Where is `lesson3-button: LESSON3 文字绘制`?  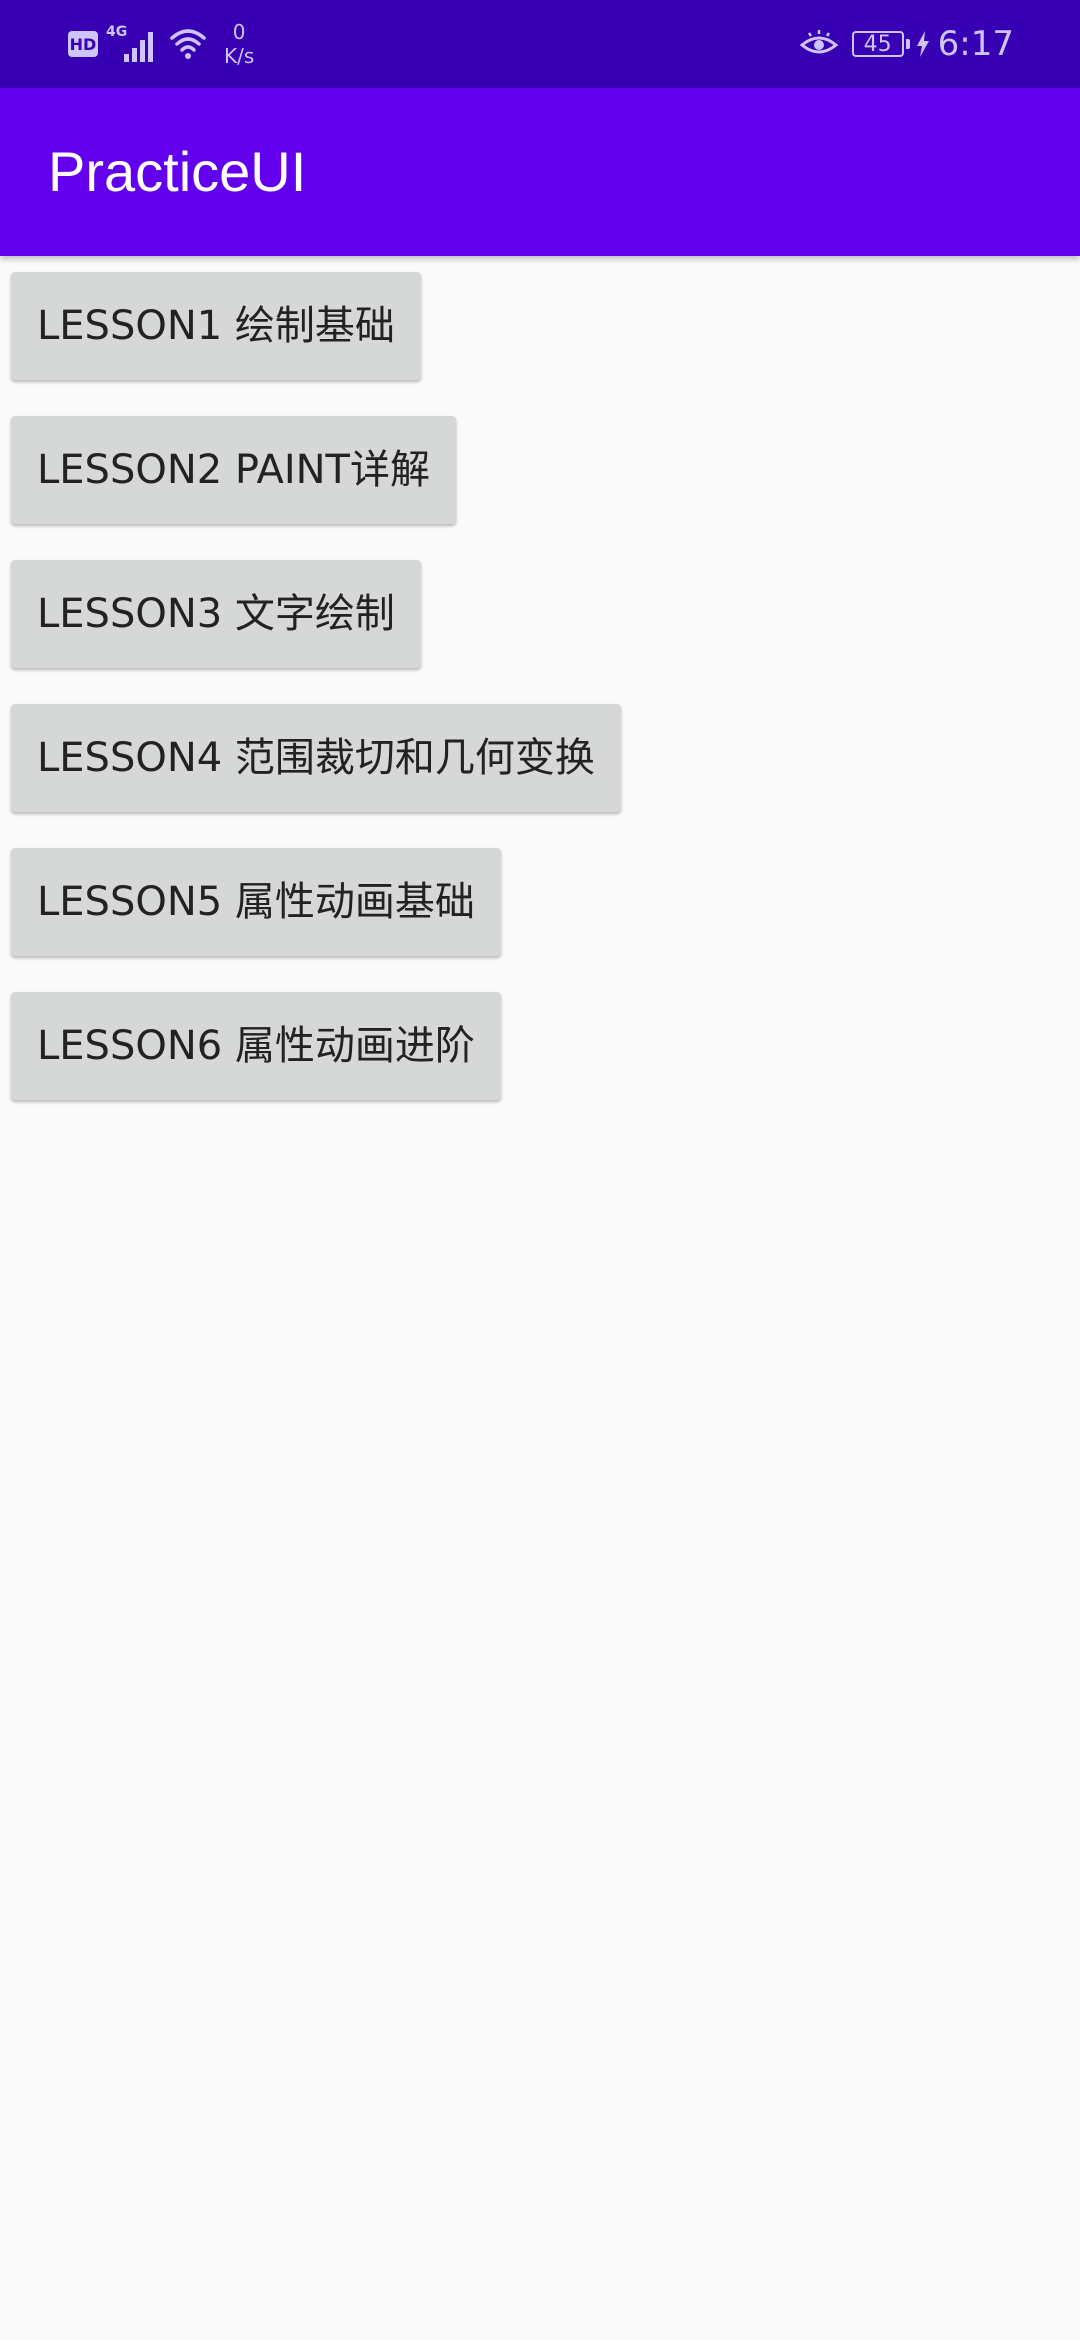
lesson3-button: LESSON3 文字绘制 is located at coordinates (216, 614).